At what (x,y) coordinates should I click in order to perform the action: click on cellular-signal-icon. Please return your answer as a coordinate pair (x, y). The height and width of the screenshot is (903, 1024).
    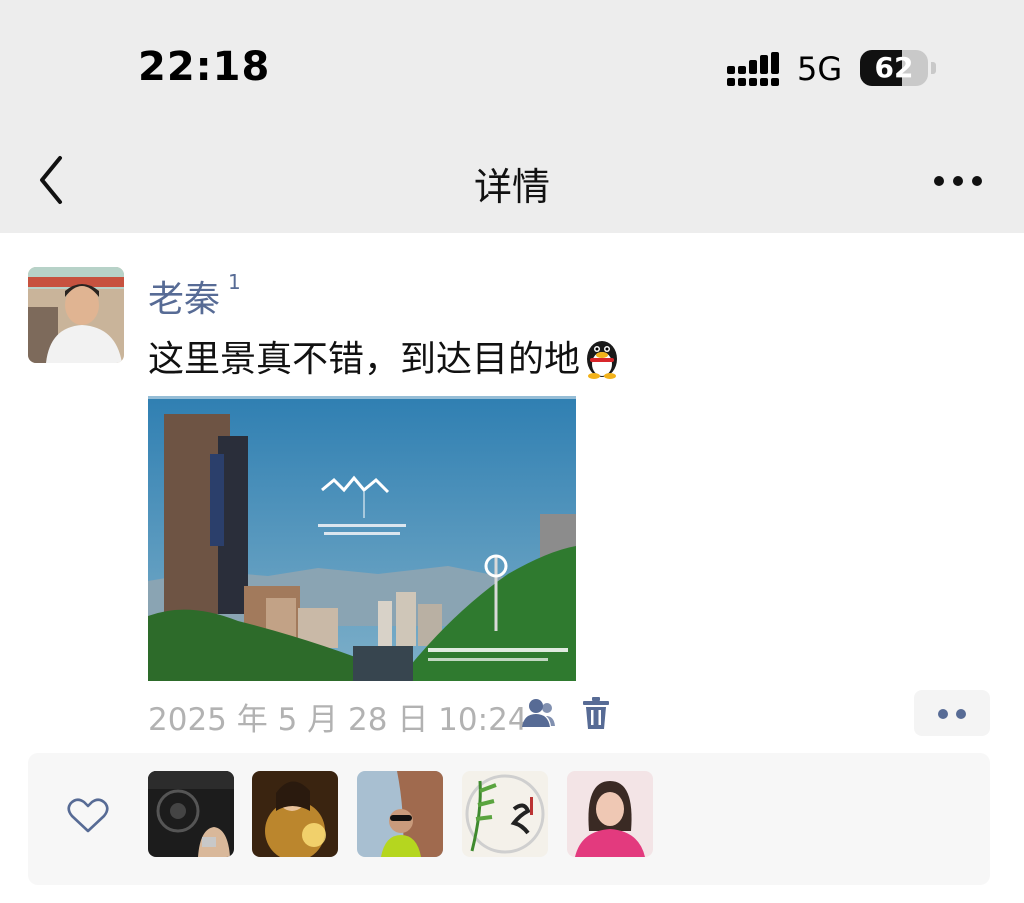
    Looking at the image, I should click on (753, 69).